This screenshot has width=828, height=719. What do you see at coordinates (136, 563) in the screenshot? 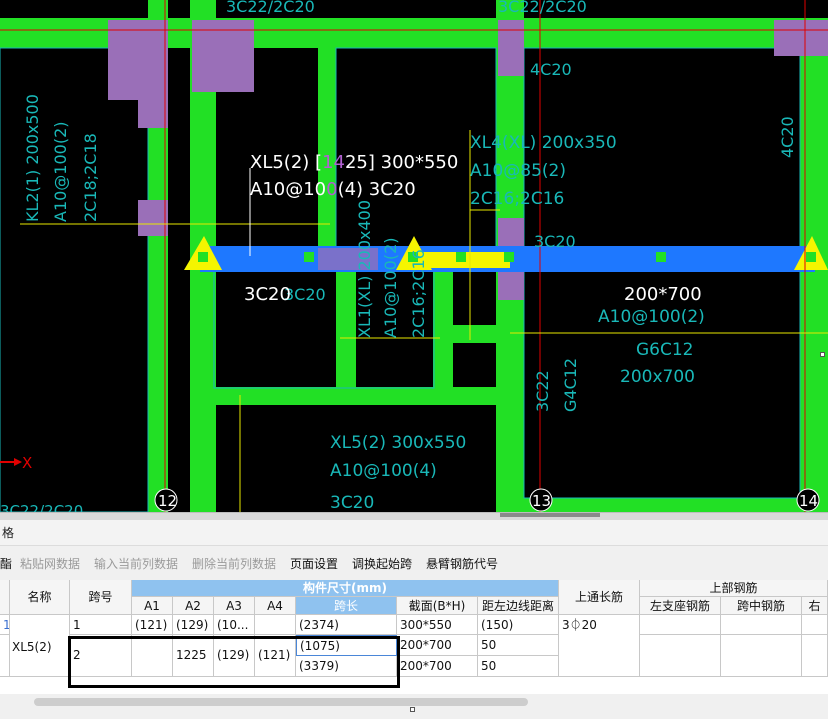
I see `input-column-data-button: 输入当前列数据` at bounding box center [136, 563].